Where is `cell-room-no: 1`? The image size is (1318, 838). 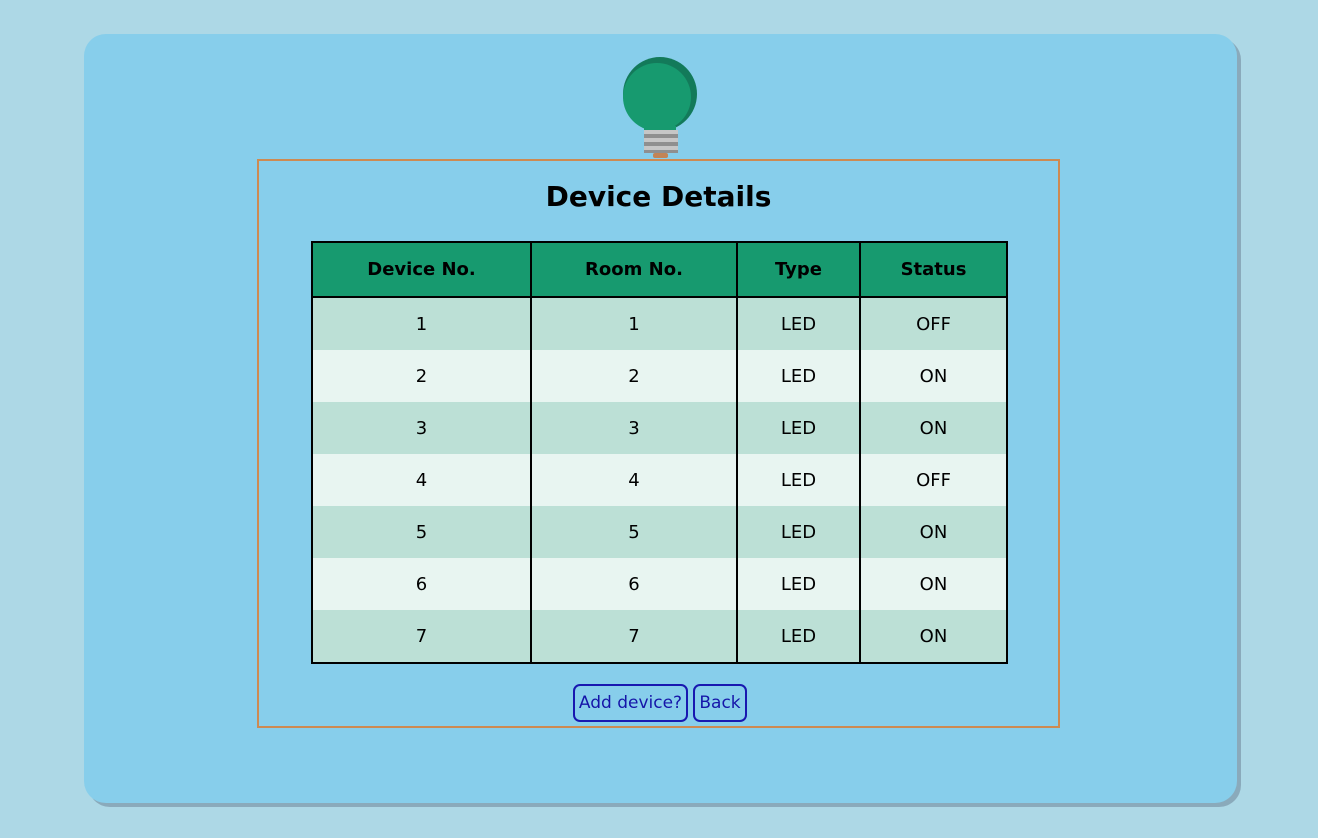
cell-room-no: 1 is located at coordinates (634, 323).